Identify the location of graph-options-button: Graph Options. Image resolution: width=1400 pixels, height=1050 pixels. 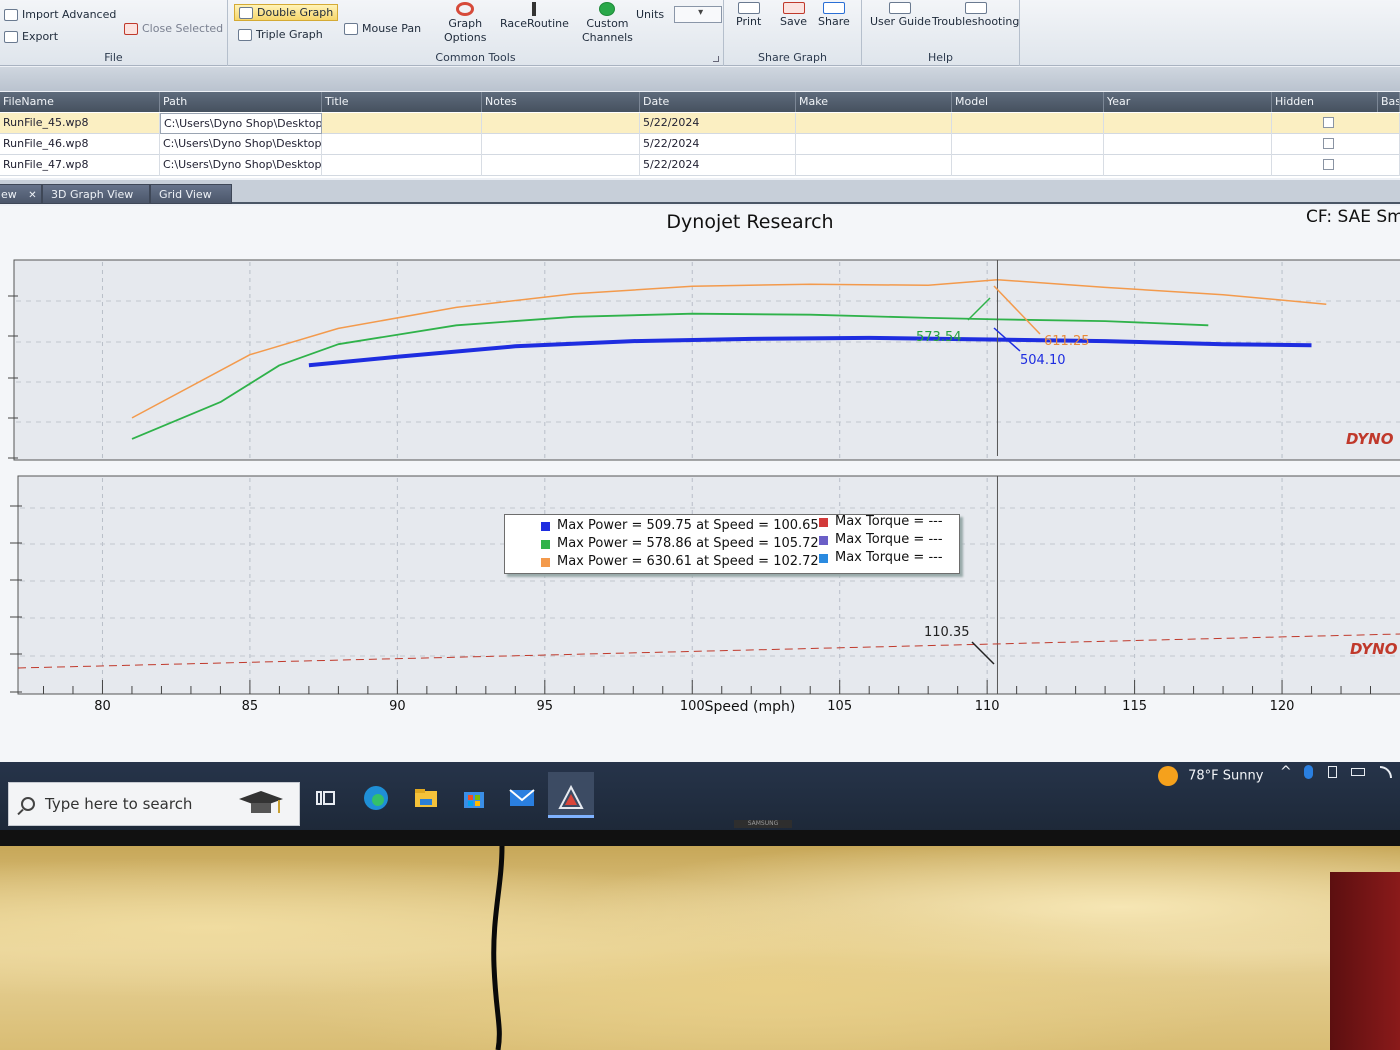
(465, 23).